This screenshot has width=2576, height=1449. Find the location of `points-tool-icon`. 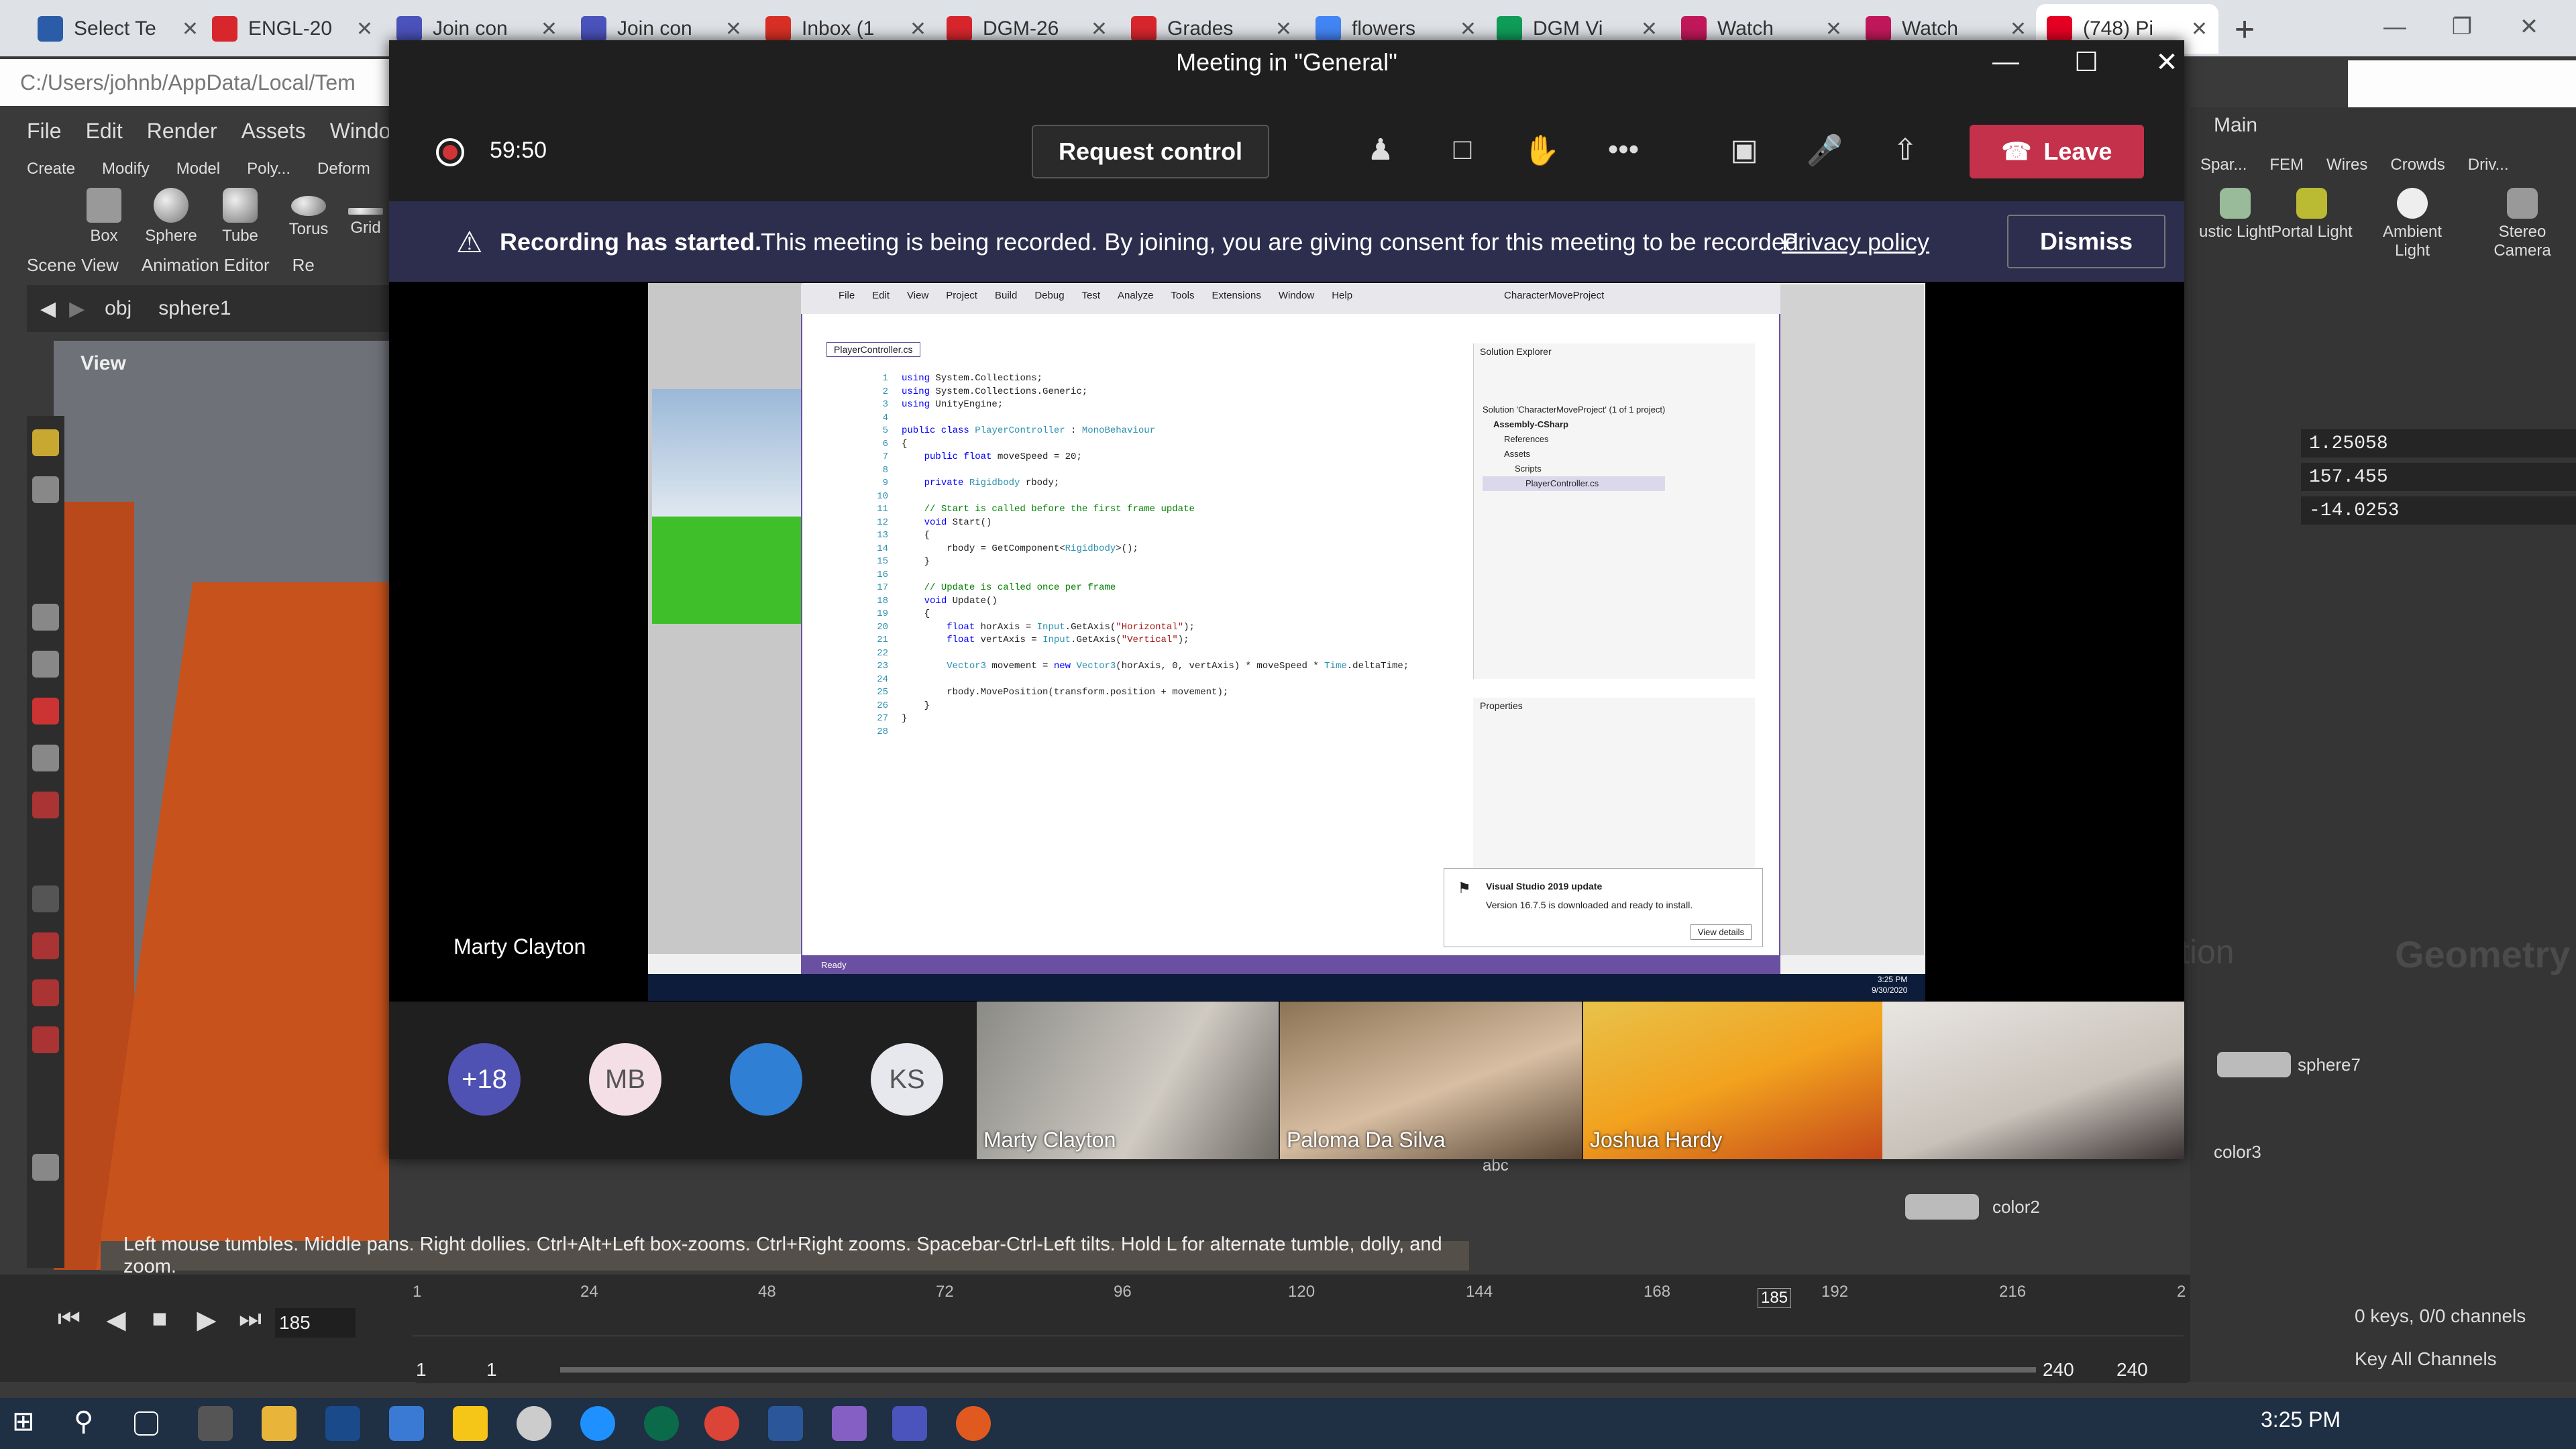

points-tool-icon is located at coordinates (45, 489).